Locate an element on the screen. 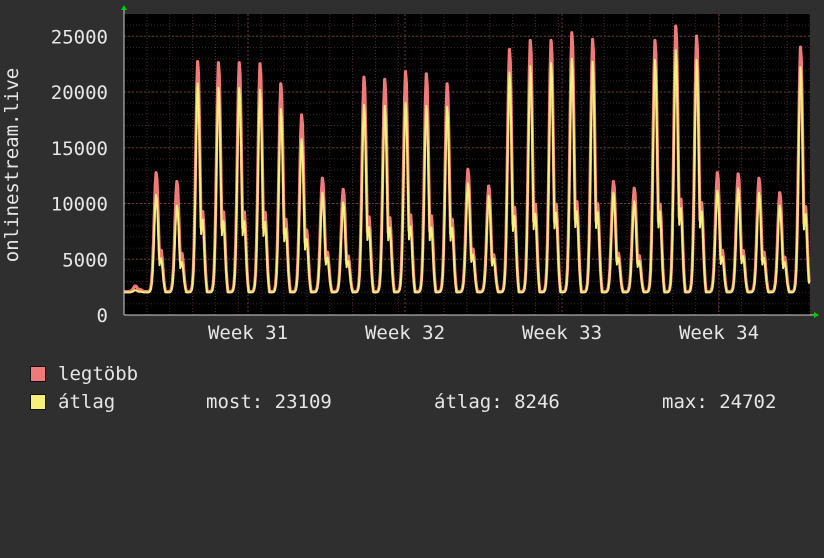 Image resolution: width=824 pixels, height=558 pixels. y-tick-label: 15000 is located at coordinates (79, 149).